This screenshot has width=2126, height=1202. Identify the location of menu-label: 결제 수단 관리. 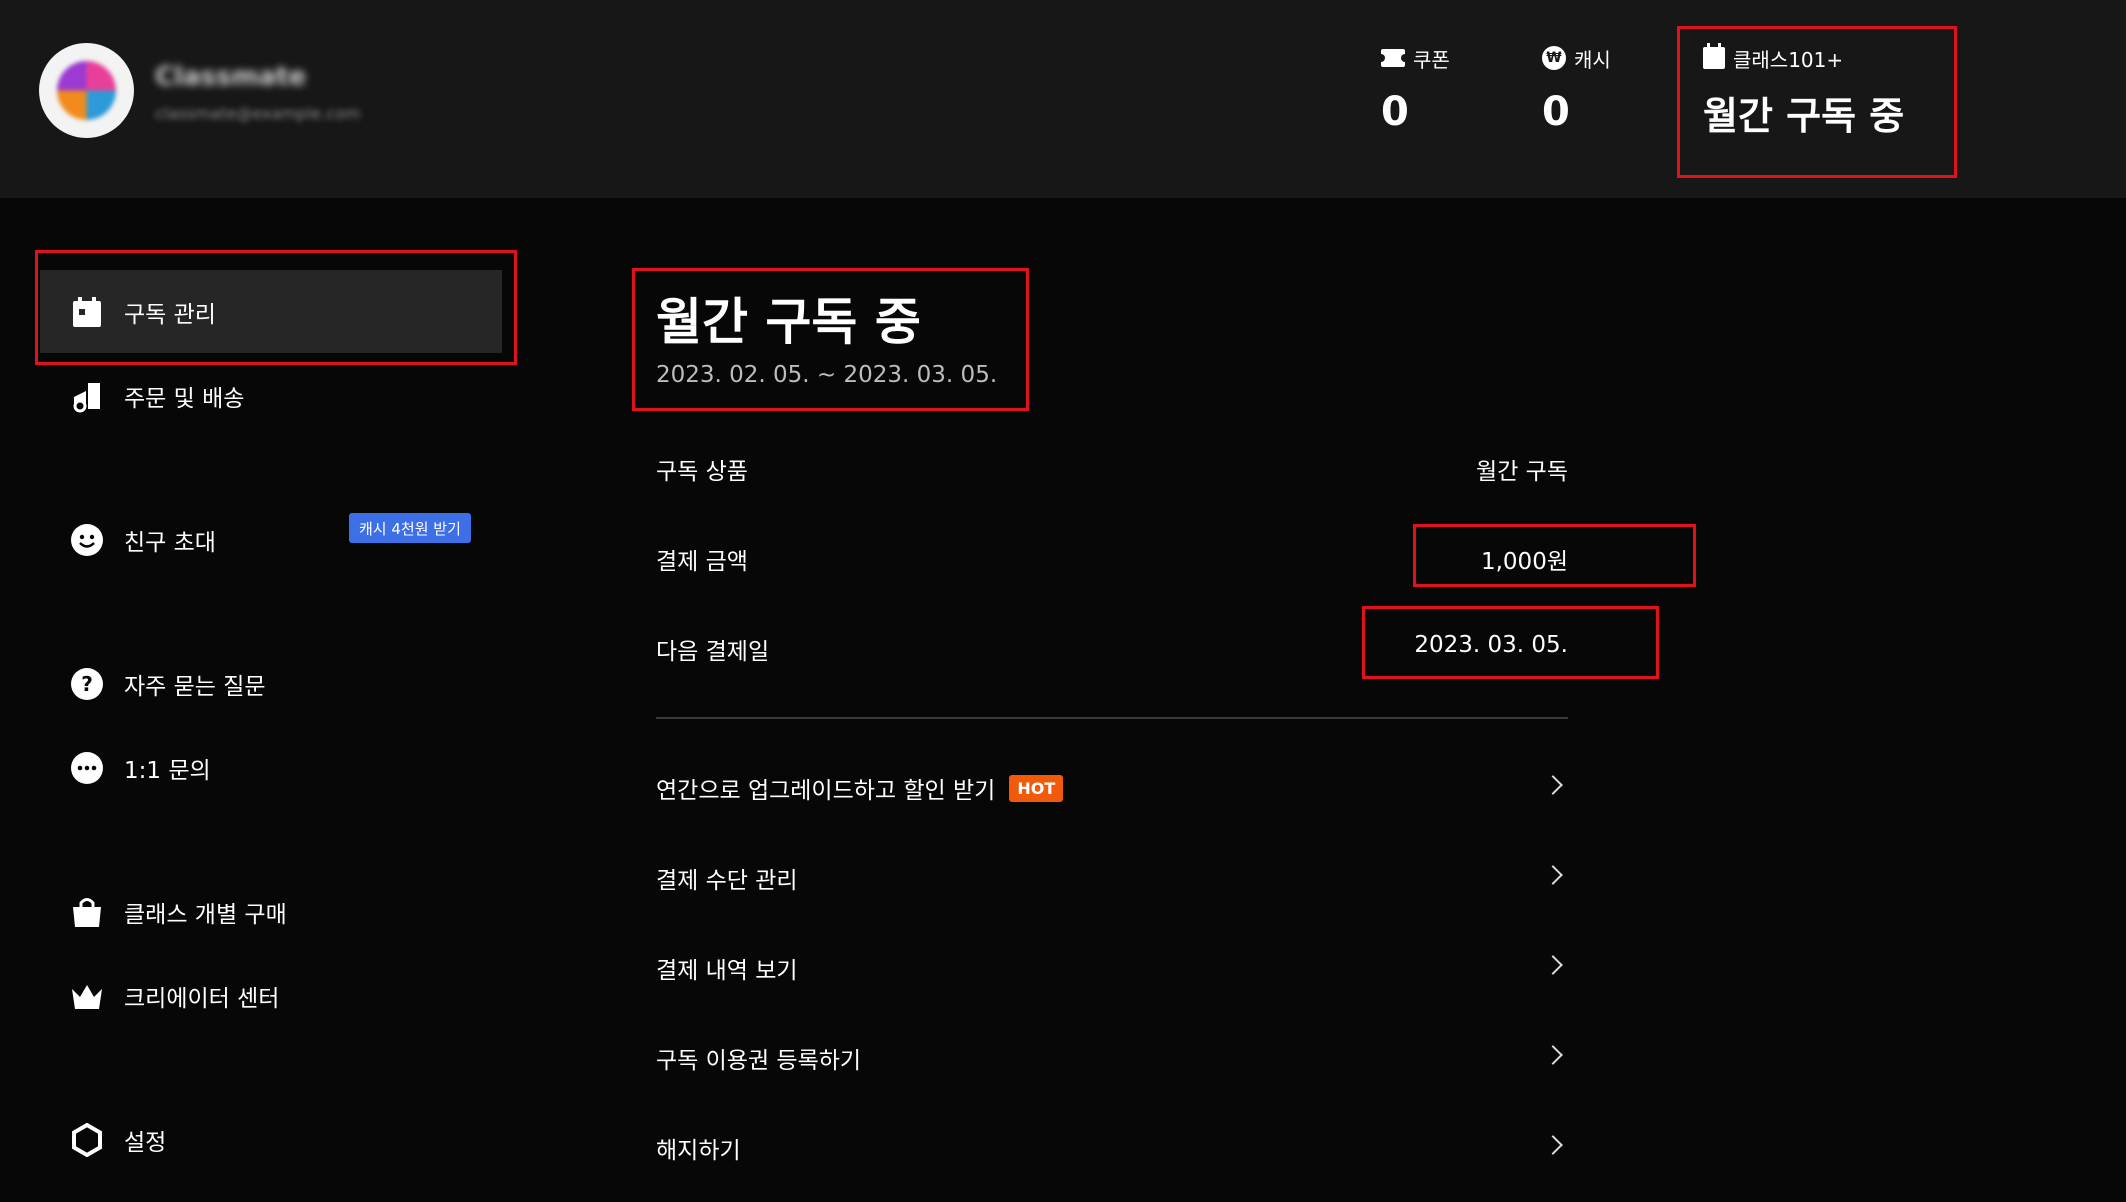
(727, 881).